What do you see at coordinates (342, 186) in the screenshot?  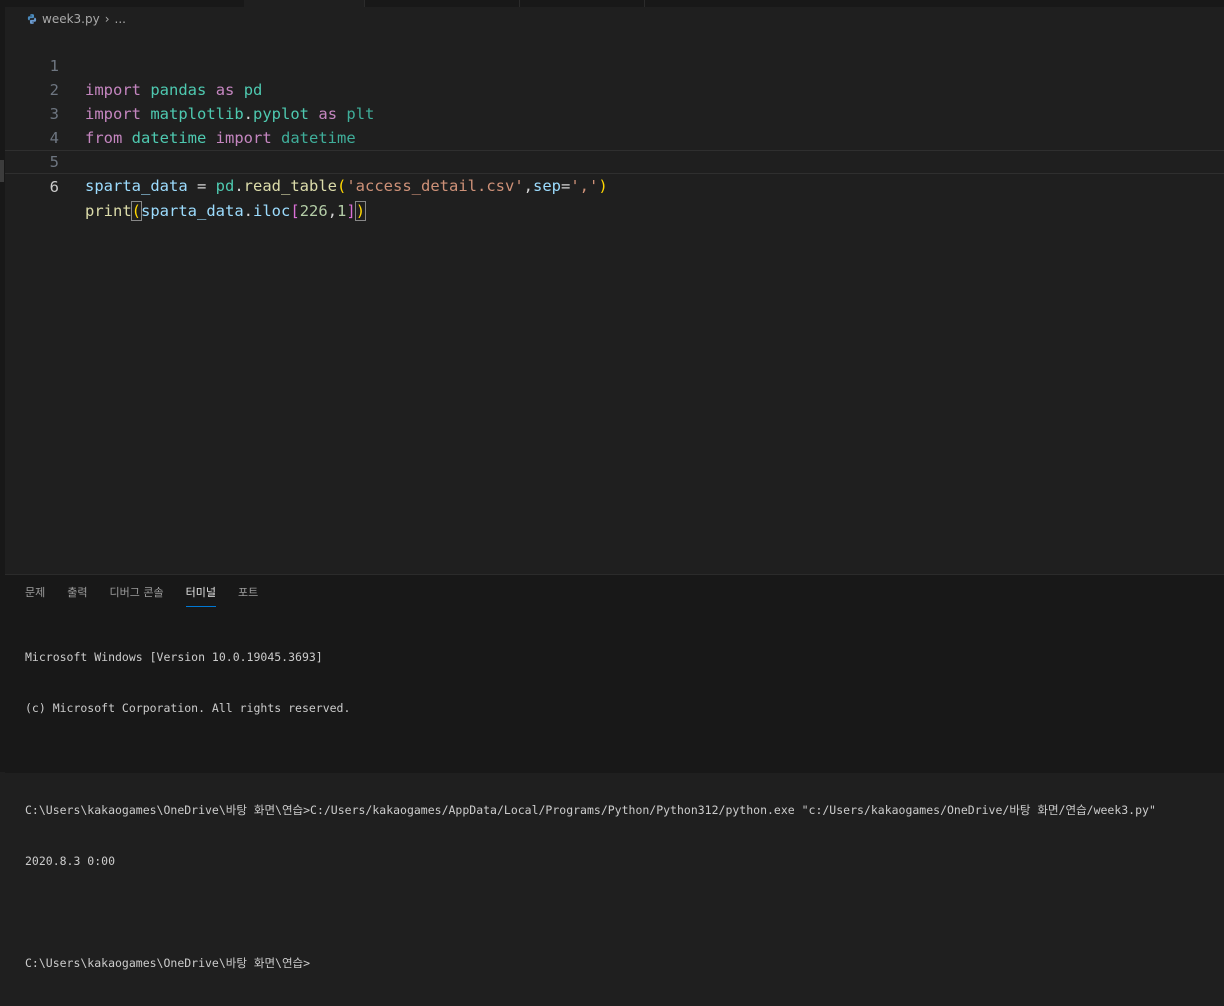 I see `token: (` at bounding box center [342, 186].